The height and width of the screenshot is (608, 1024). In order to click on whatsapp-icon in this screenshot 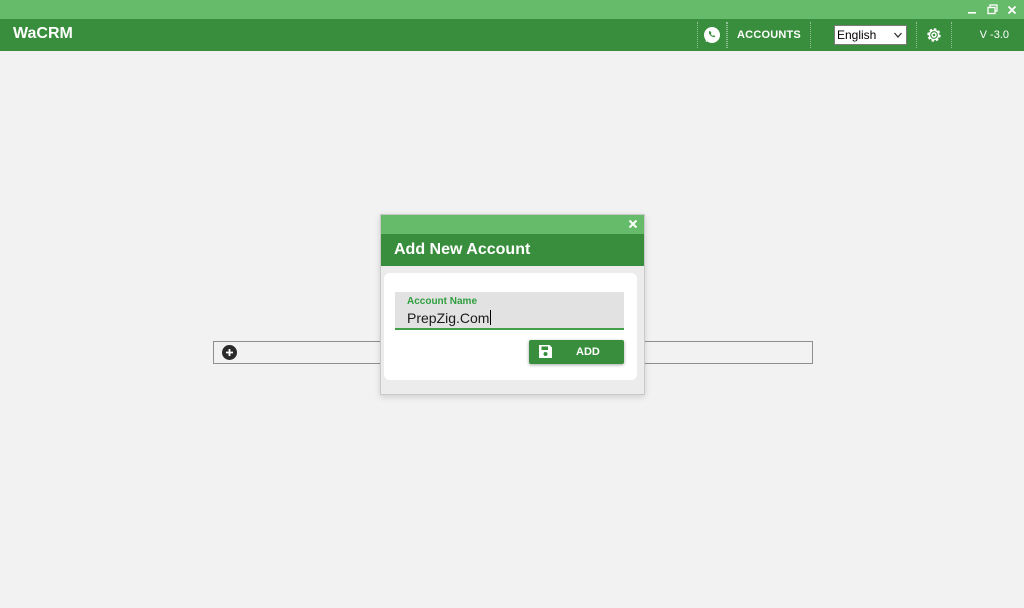, I will do `click(712, 35)`.